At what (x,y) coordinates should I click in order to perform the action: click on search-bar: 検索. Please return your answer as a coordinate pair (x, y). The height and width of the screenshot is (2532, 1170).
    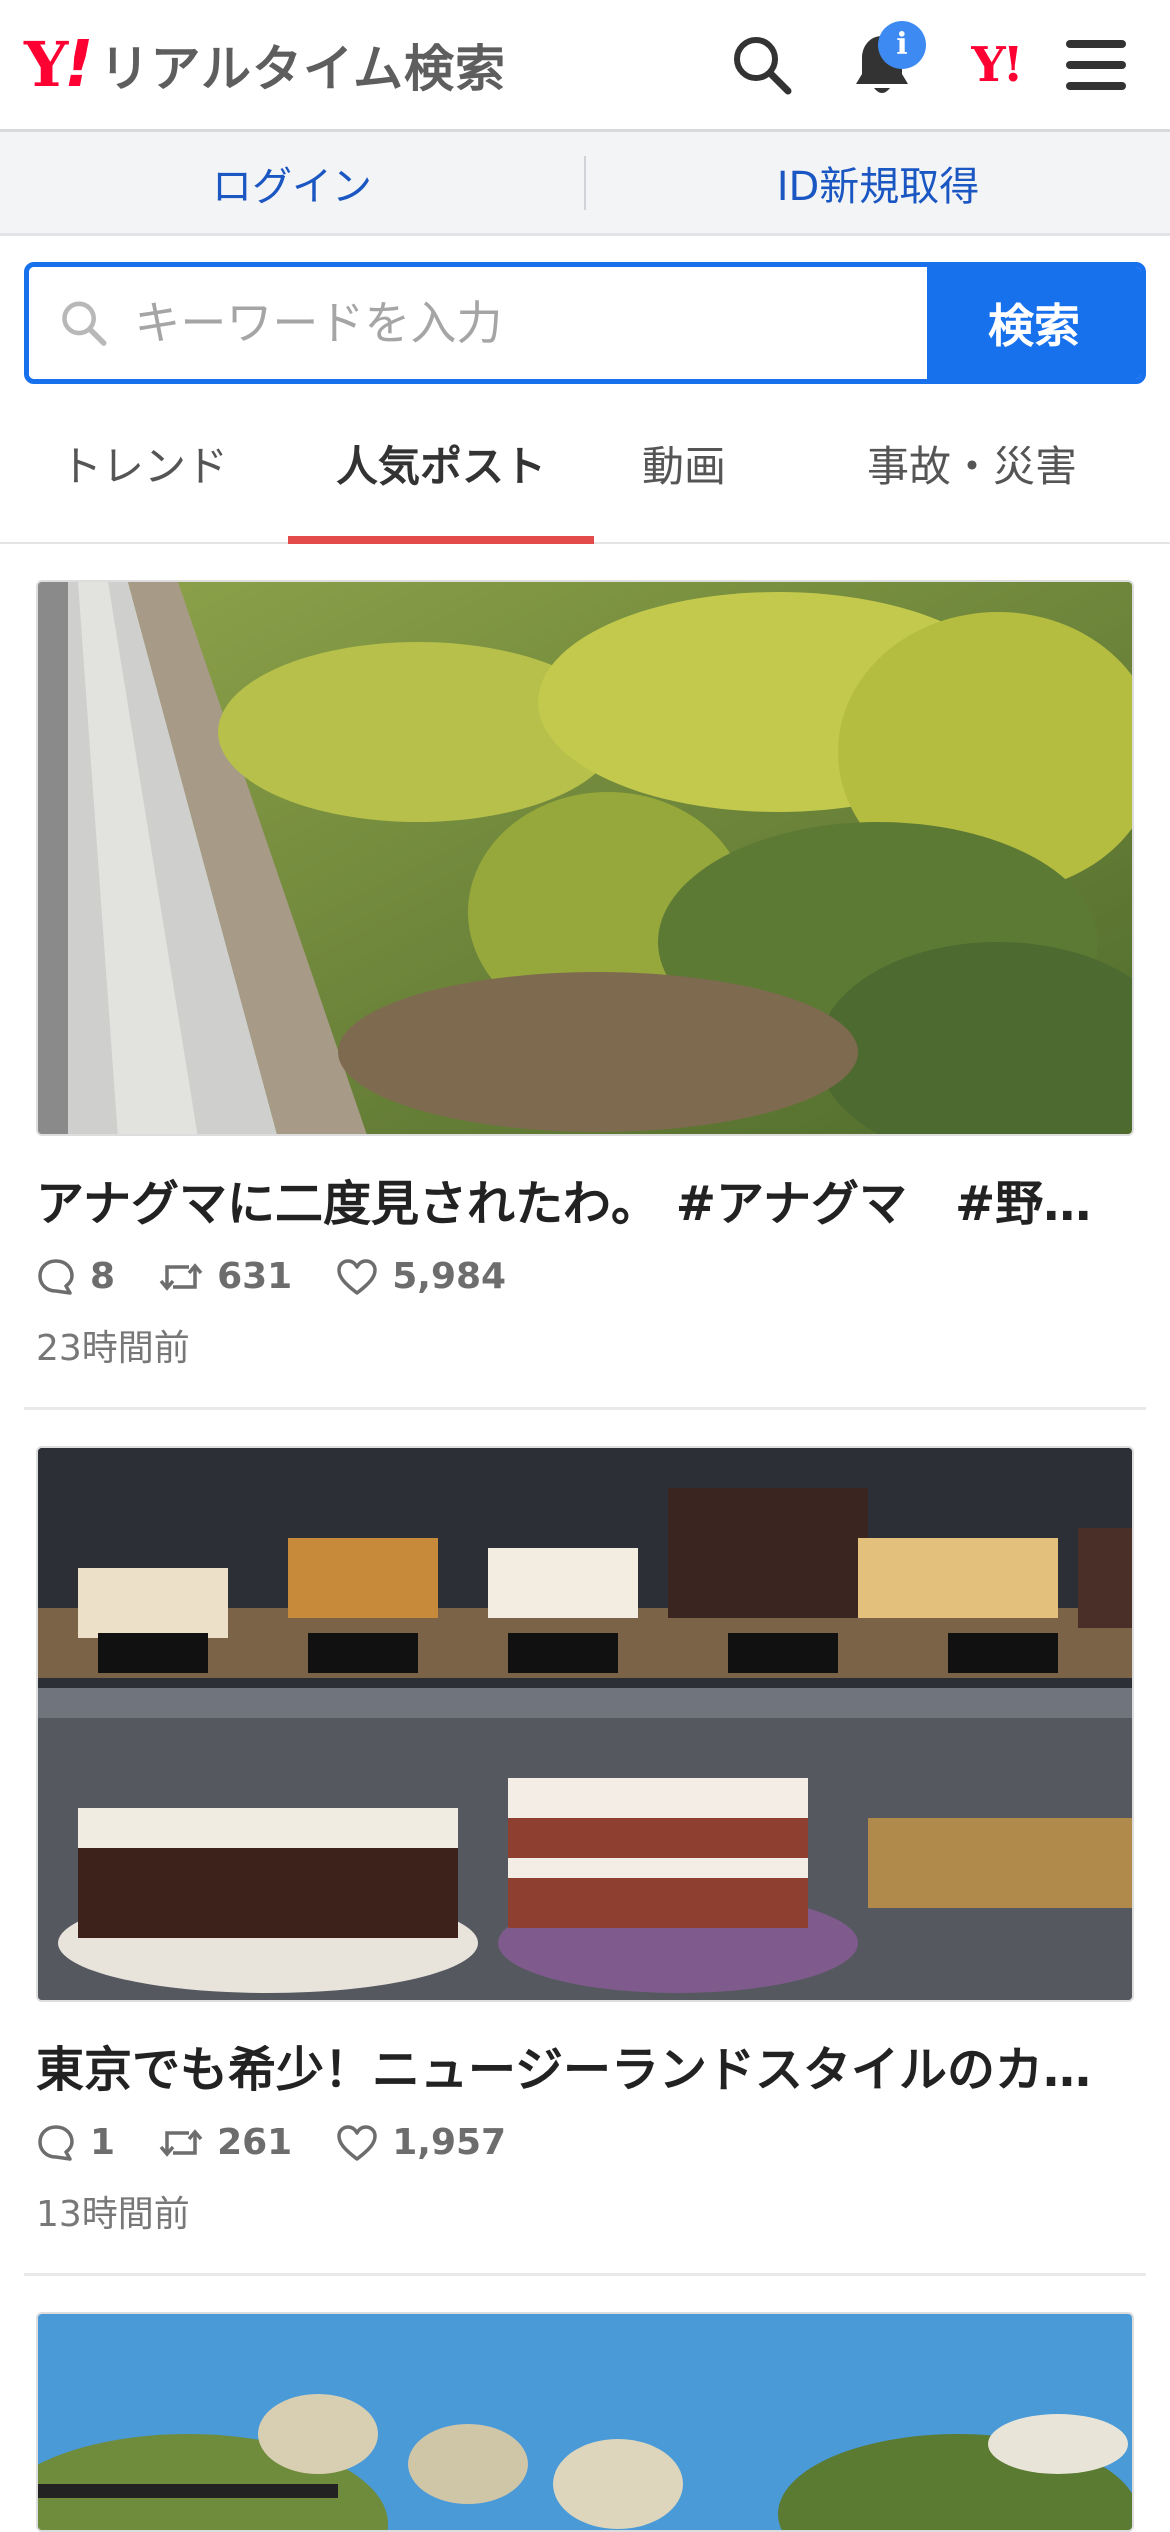
    Looking at the image, I should click on (585, 323).